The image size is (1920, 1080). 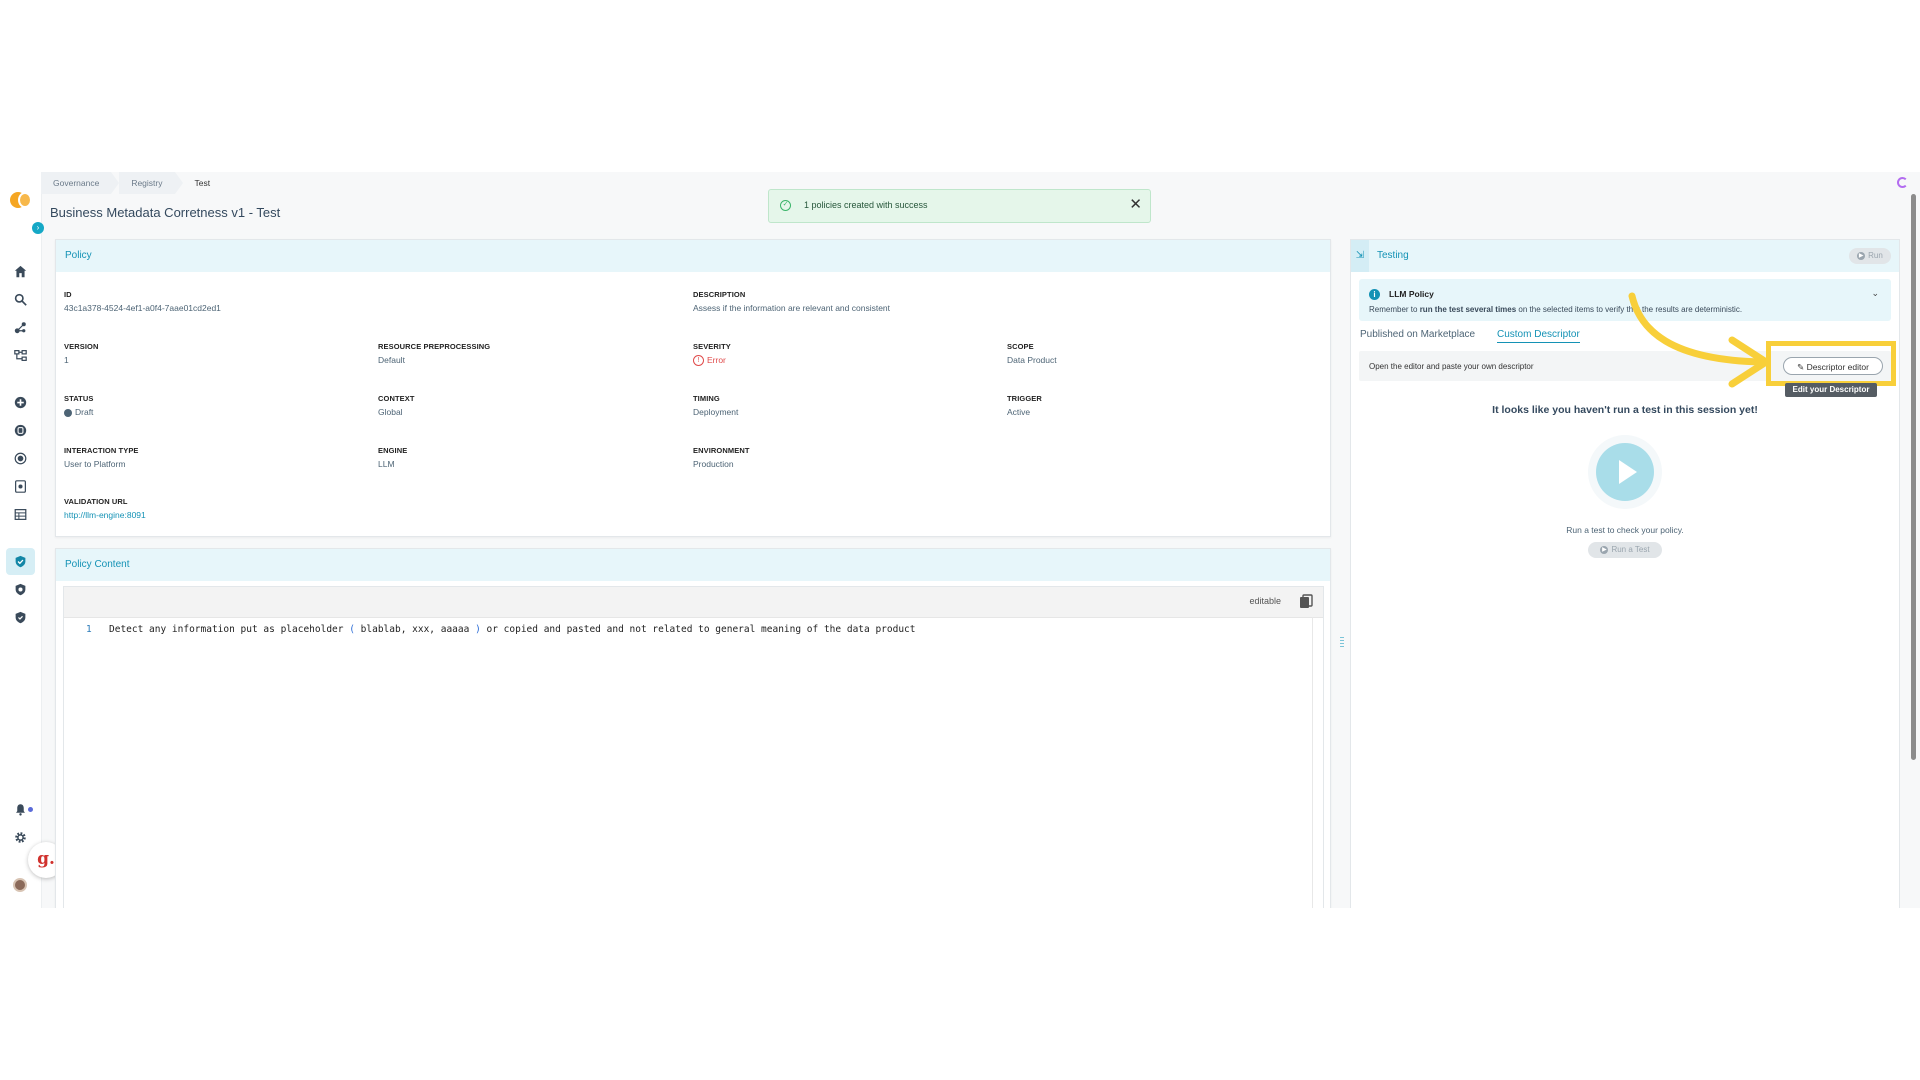 What do you see at coordinates (1306, 601) in the screenshot?
I see `copy-icon` at bounding box center [1306, 601].